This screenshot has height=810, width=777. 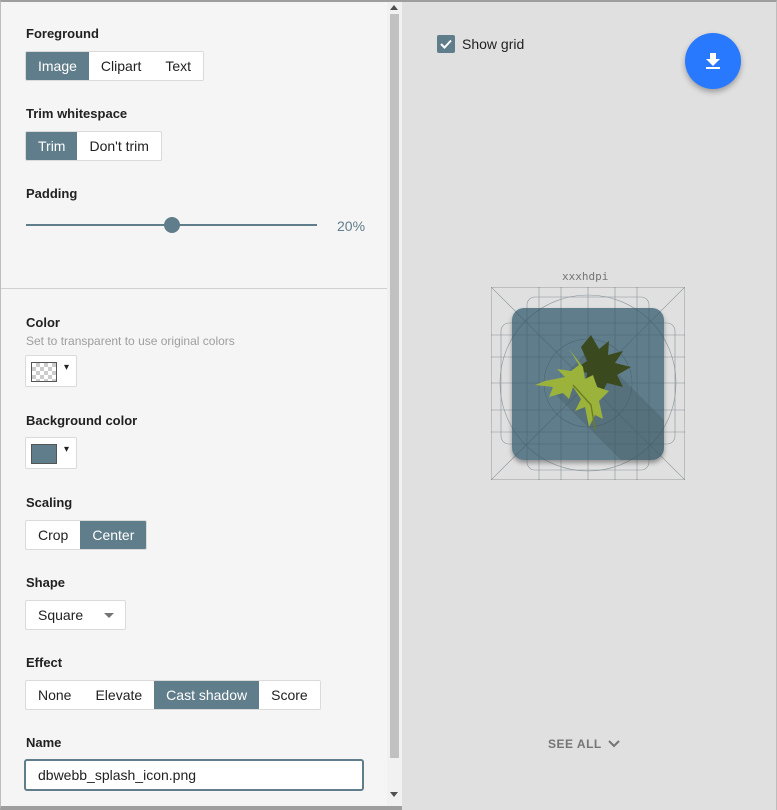 What do you see at coordinates (109, 615) in the screenshot?
I see `caret-down-icon` at bounding box center [109, 615].